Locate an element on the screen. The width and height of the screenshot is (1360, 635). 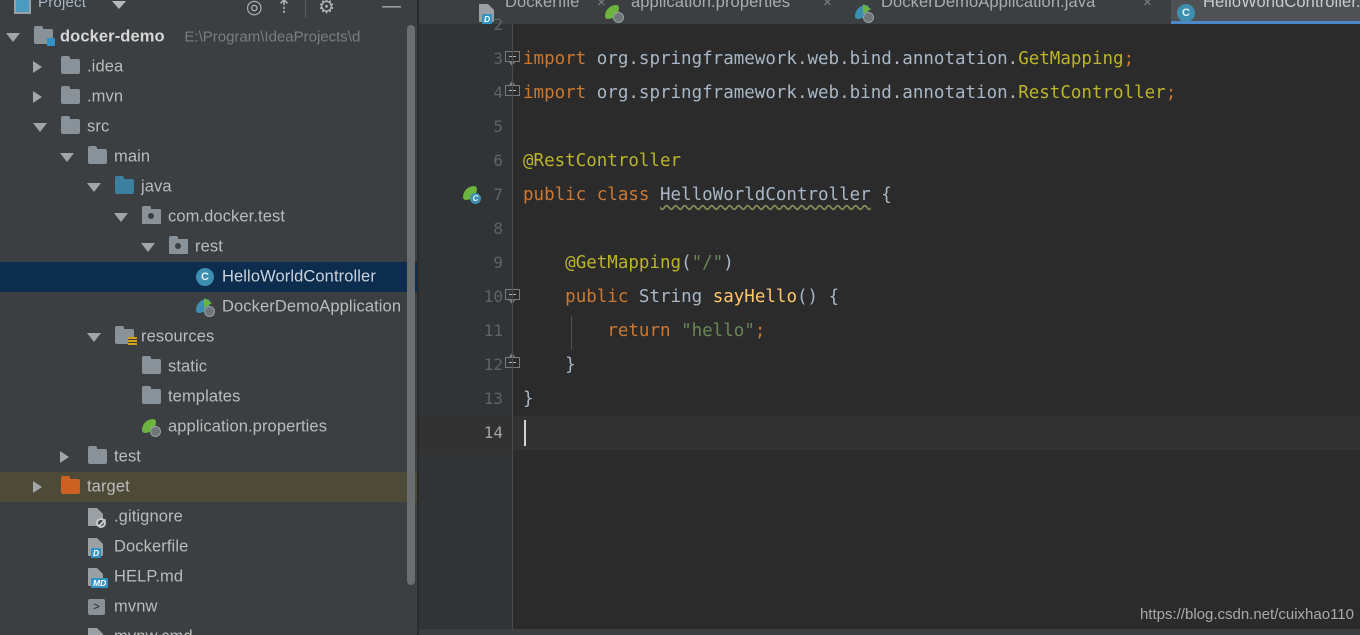
code-line: public class HelloWorldController { is located at coordinates (707, 195).